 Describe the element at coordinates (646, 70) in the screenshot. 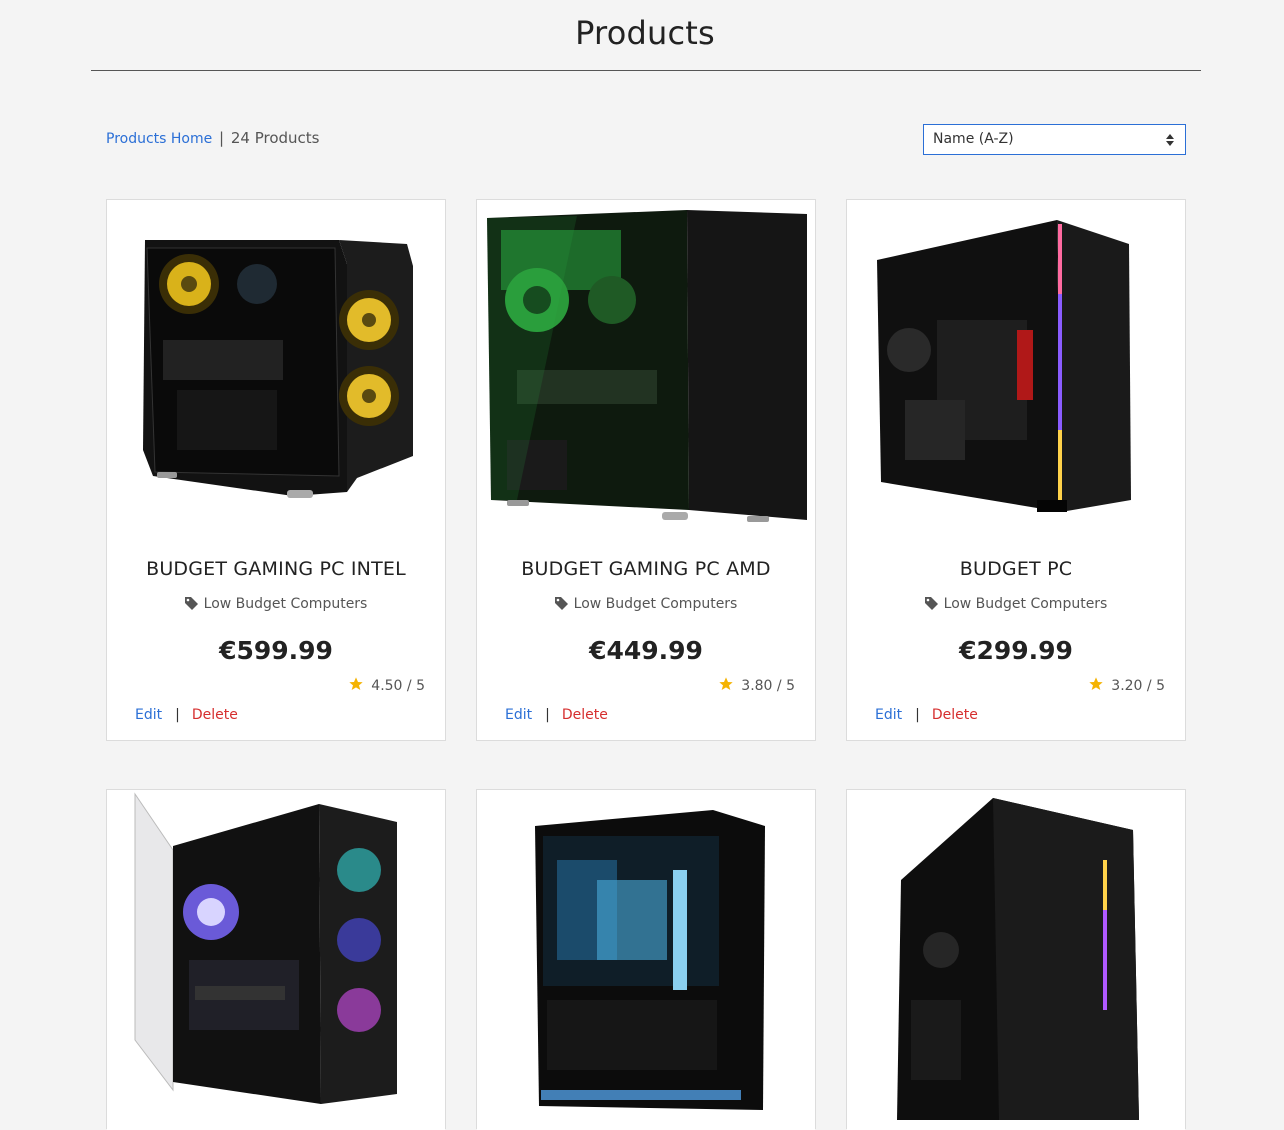

I see `title-divider` at that location.